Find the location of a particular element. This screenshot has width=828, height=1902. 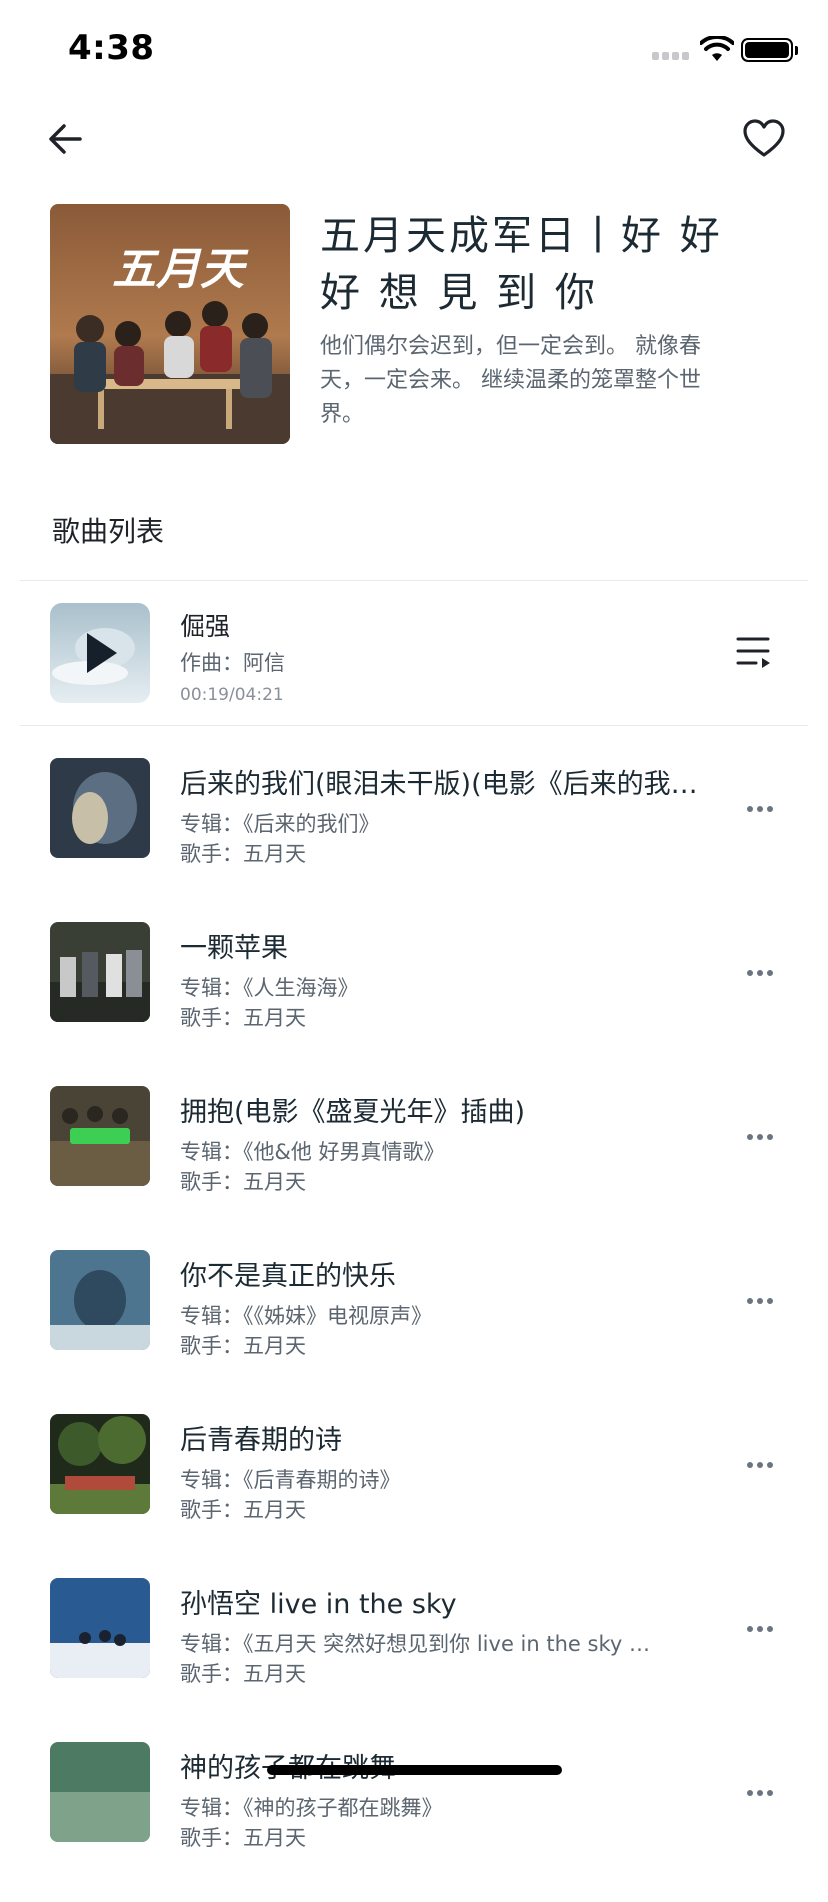

song-title: 拥抱(电影《盛夏光年》插曲) is located at coordinates (353, 1112).